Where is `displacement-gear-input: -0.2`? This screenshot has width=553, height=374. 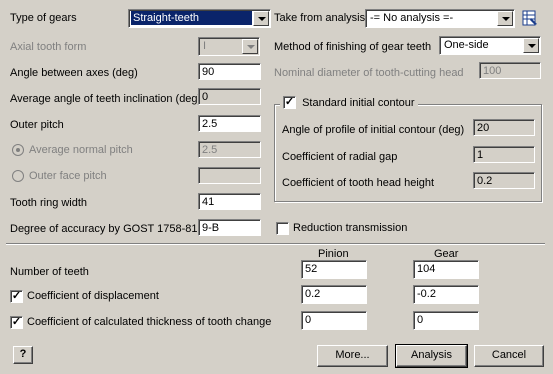
displacement-gear-input: -0.2 is located at coordinates (446, 294).